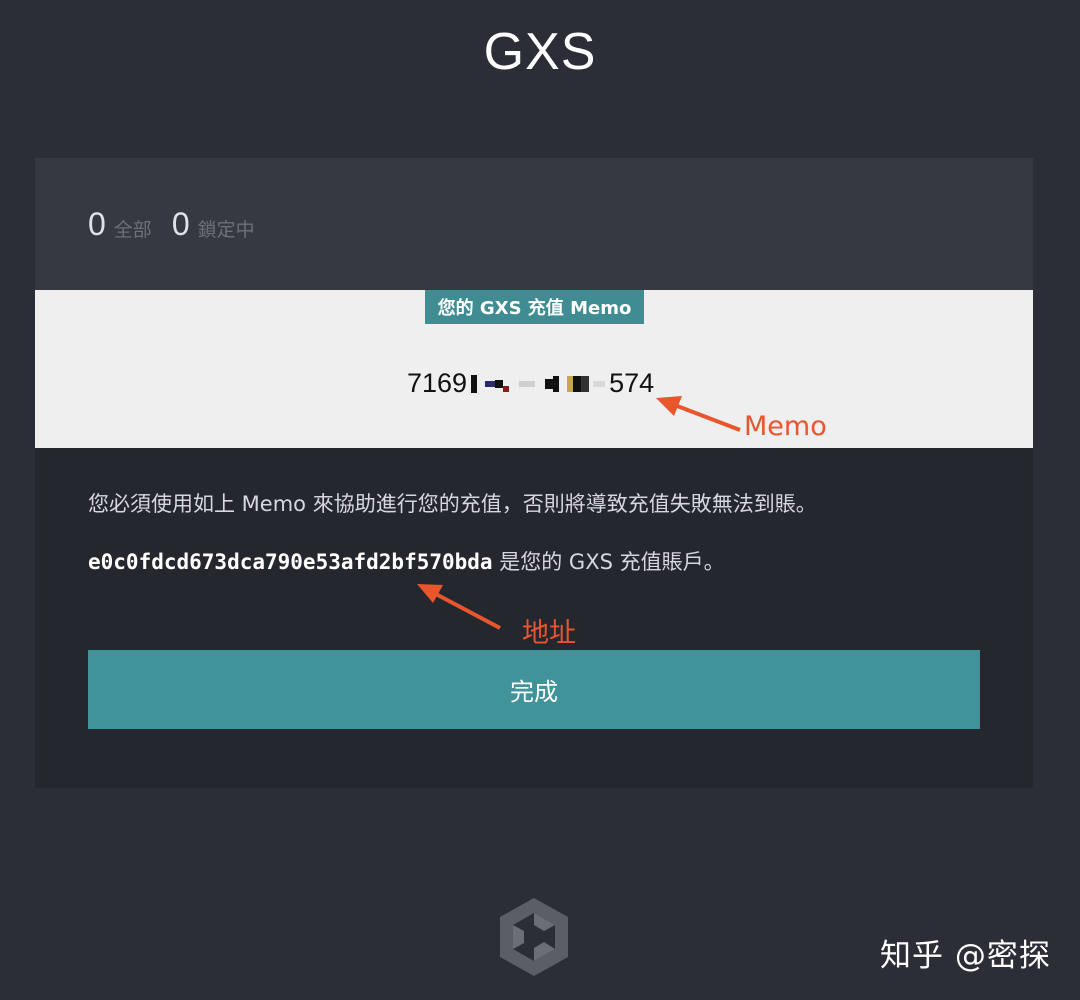  Describe the element at coordinates (965, 956) in the screenshot. I see `zhihu-watermark: 知乎 @密探` at that location.